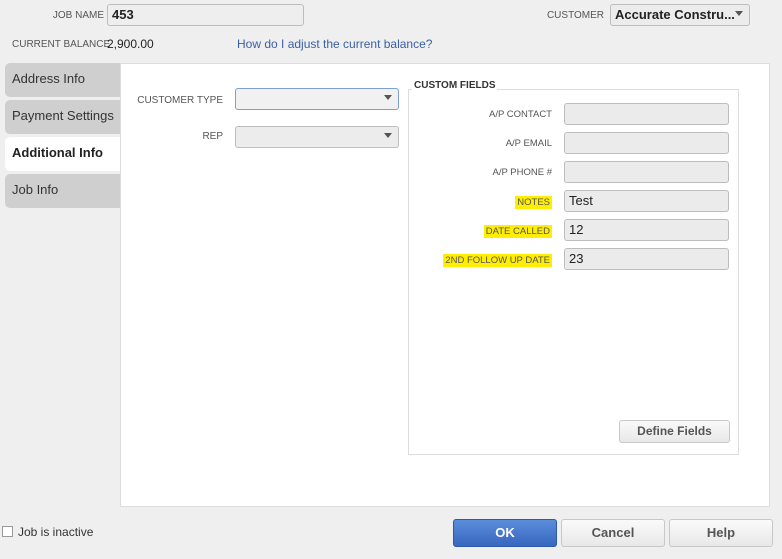 This screenshot has width=782, height=559. I want to click on cancel-button: Cancel, so click(613, 533).